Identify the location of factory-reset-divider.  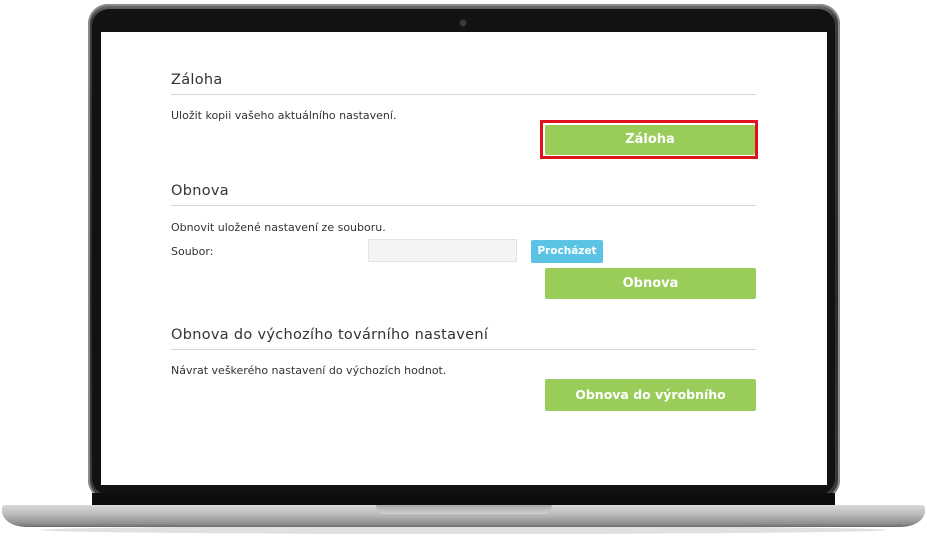
(463, 349).